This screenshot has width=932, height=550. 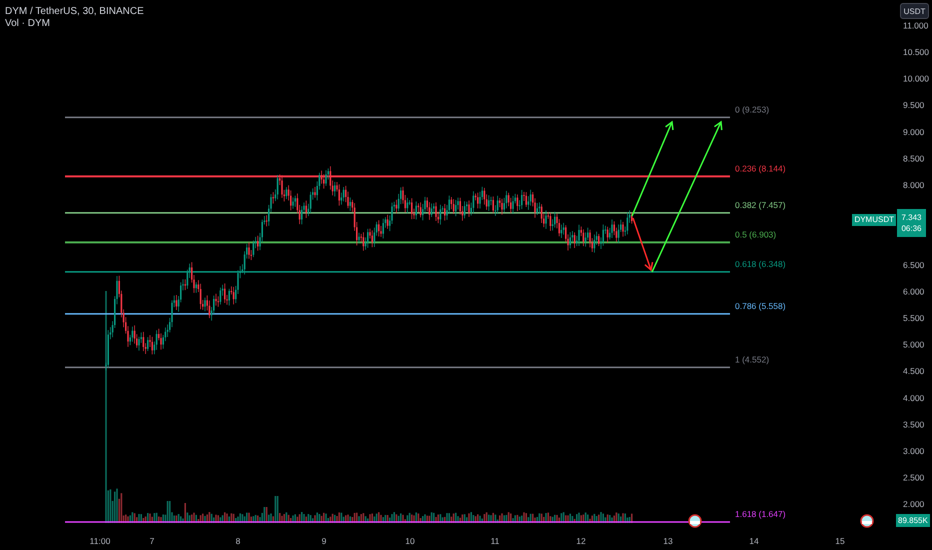 I want to click on price-axis-label: 3.500, so click(x=913, y=424).